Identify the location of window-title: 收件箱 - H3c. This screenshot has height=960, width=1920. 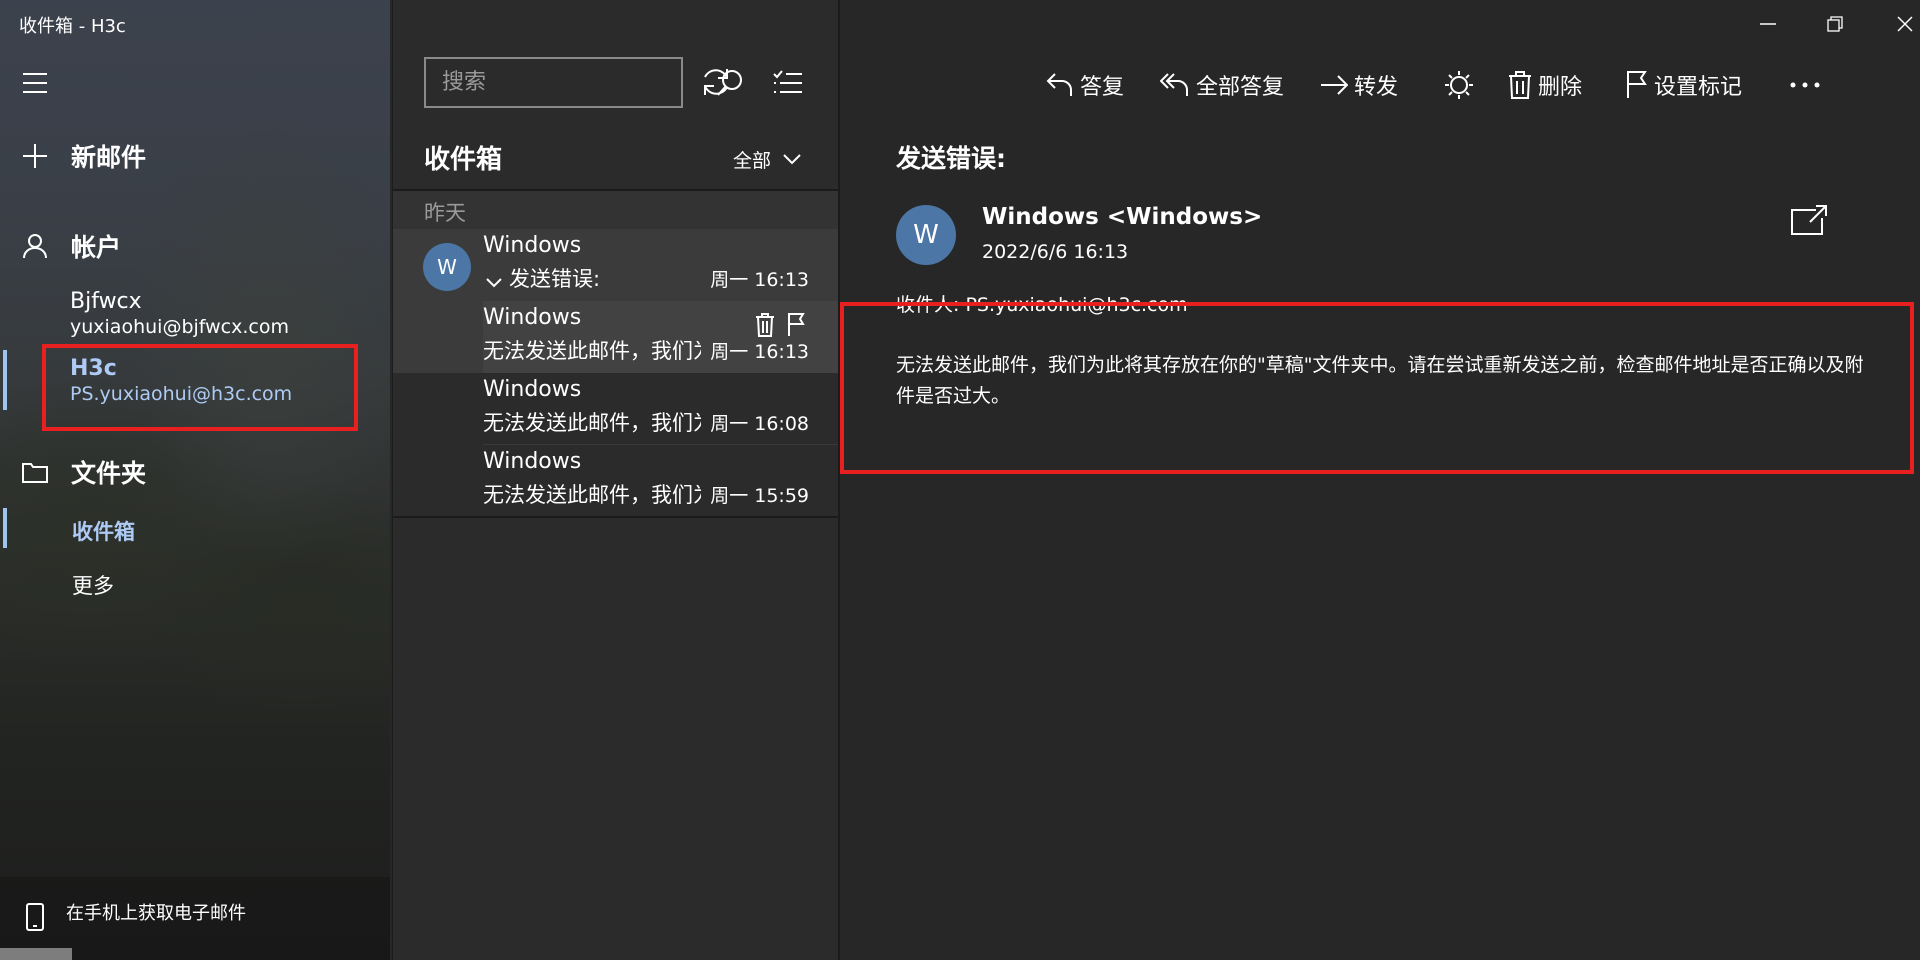
(72, 26).